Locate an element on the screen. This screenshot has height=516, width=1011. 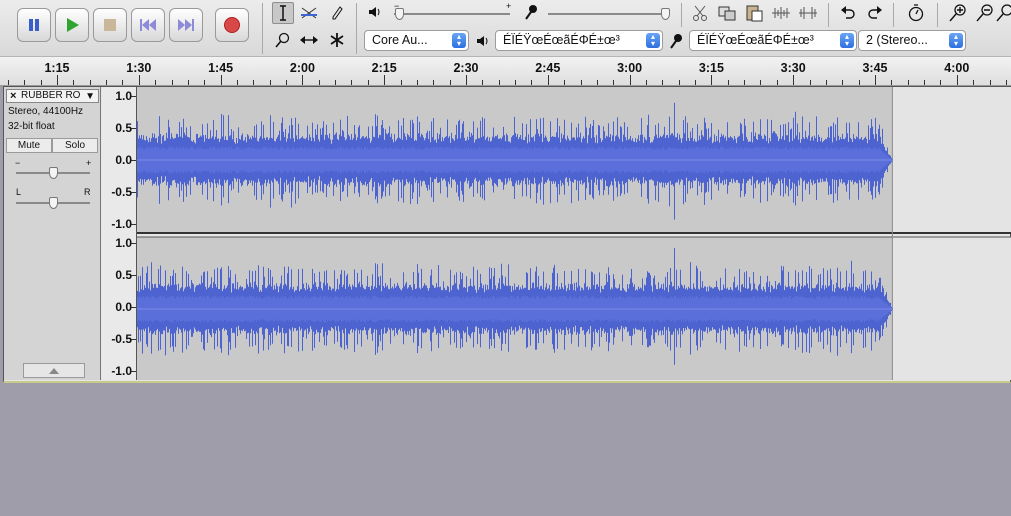
selection-tool is located at coordinates (283, 13).